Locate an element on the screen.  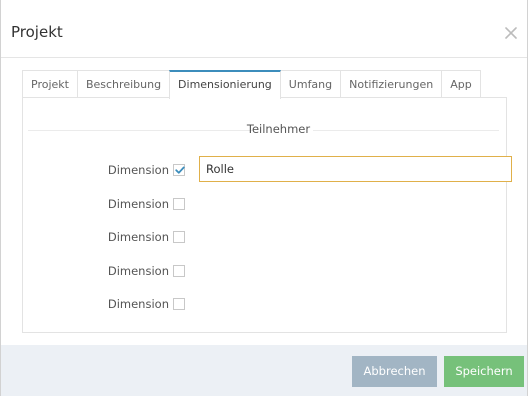
save-button: Speichern is located at coordinates (484, 371).